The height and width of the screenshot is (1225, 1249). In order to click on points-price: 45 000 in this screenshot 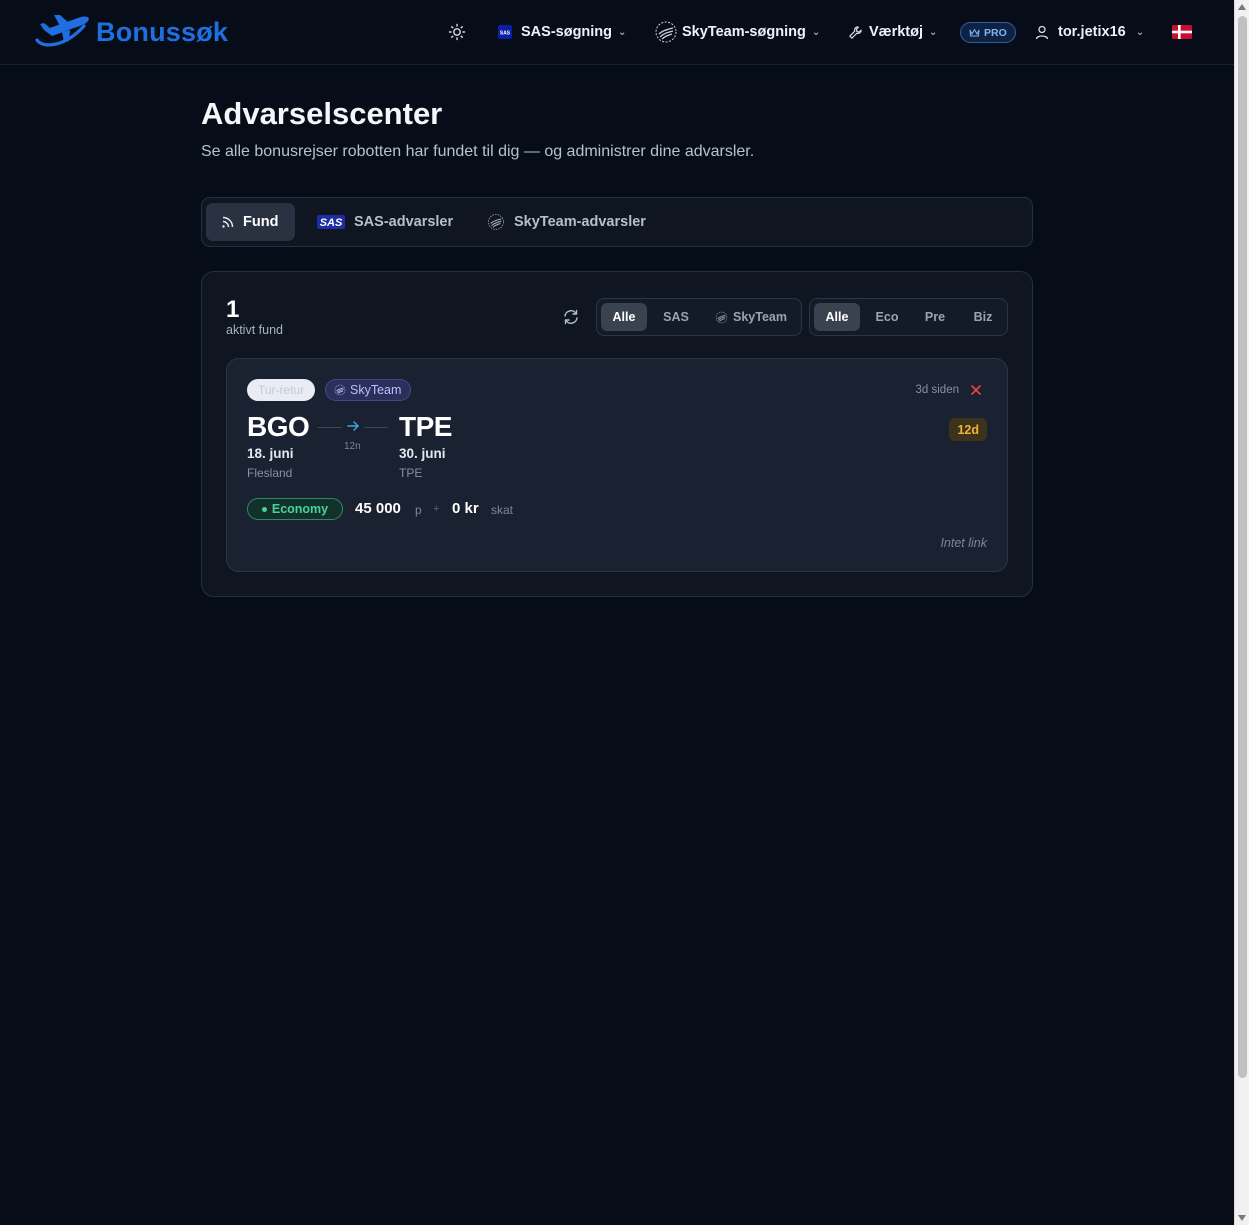, I will do `click(378, 508)`.